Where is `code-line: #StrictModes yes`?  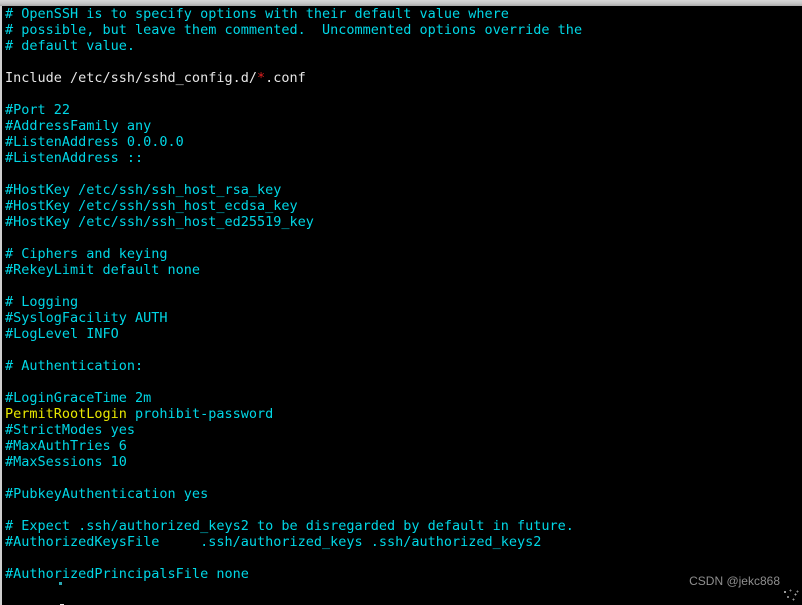
code-line: #StrictModes yes is located at coordinates (401, 430).